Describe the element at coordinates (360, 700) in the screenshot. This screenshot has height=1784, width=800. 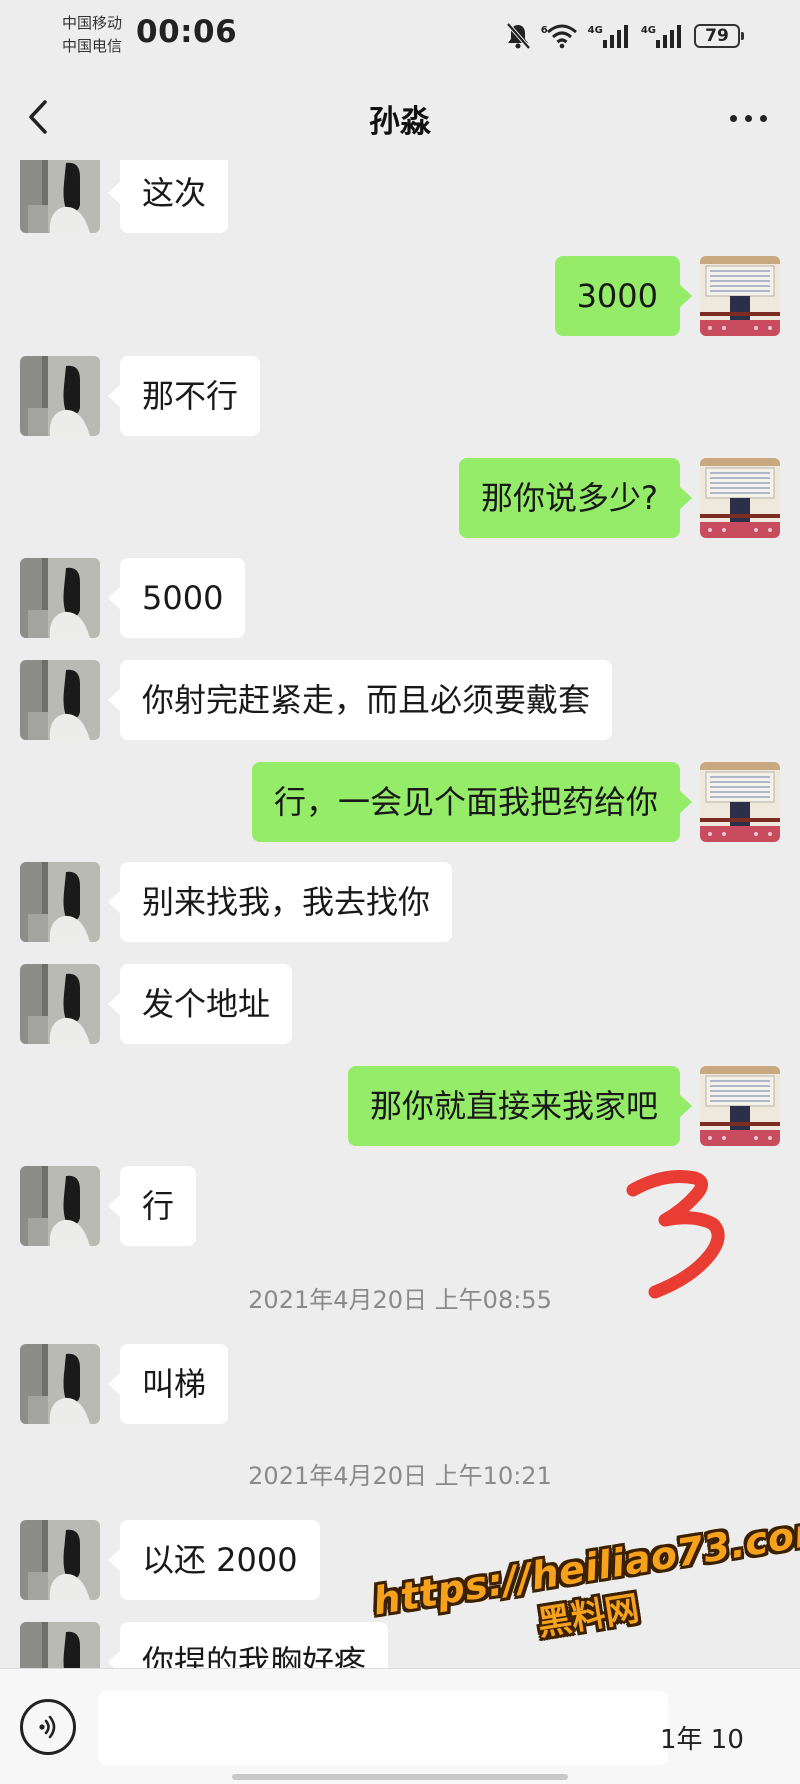
I see `message-bubble-incoming: 你射完赶紧走，而且必须要戴套` at that location.